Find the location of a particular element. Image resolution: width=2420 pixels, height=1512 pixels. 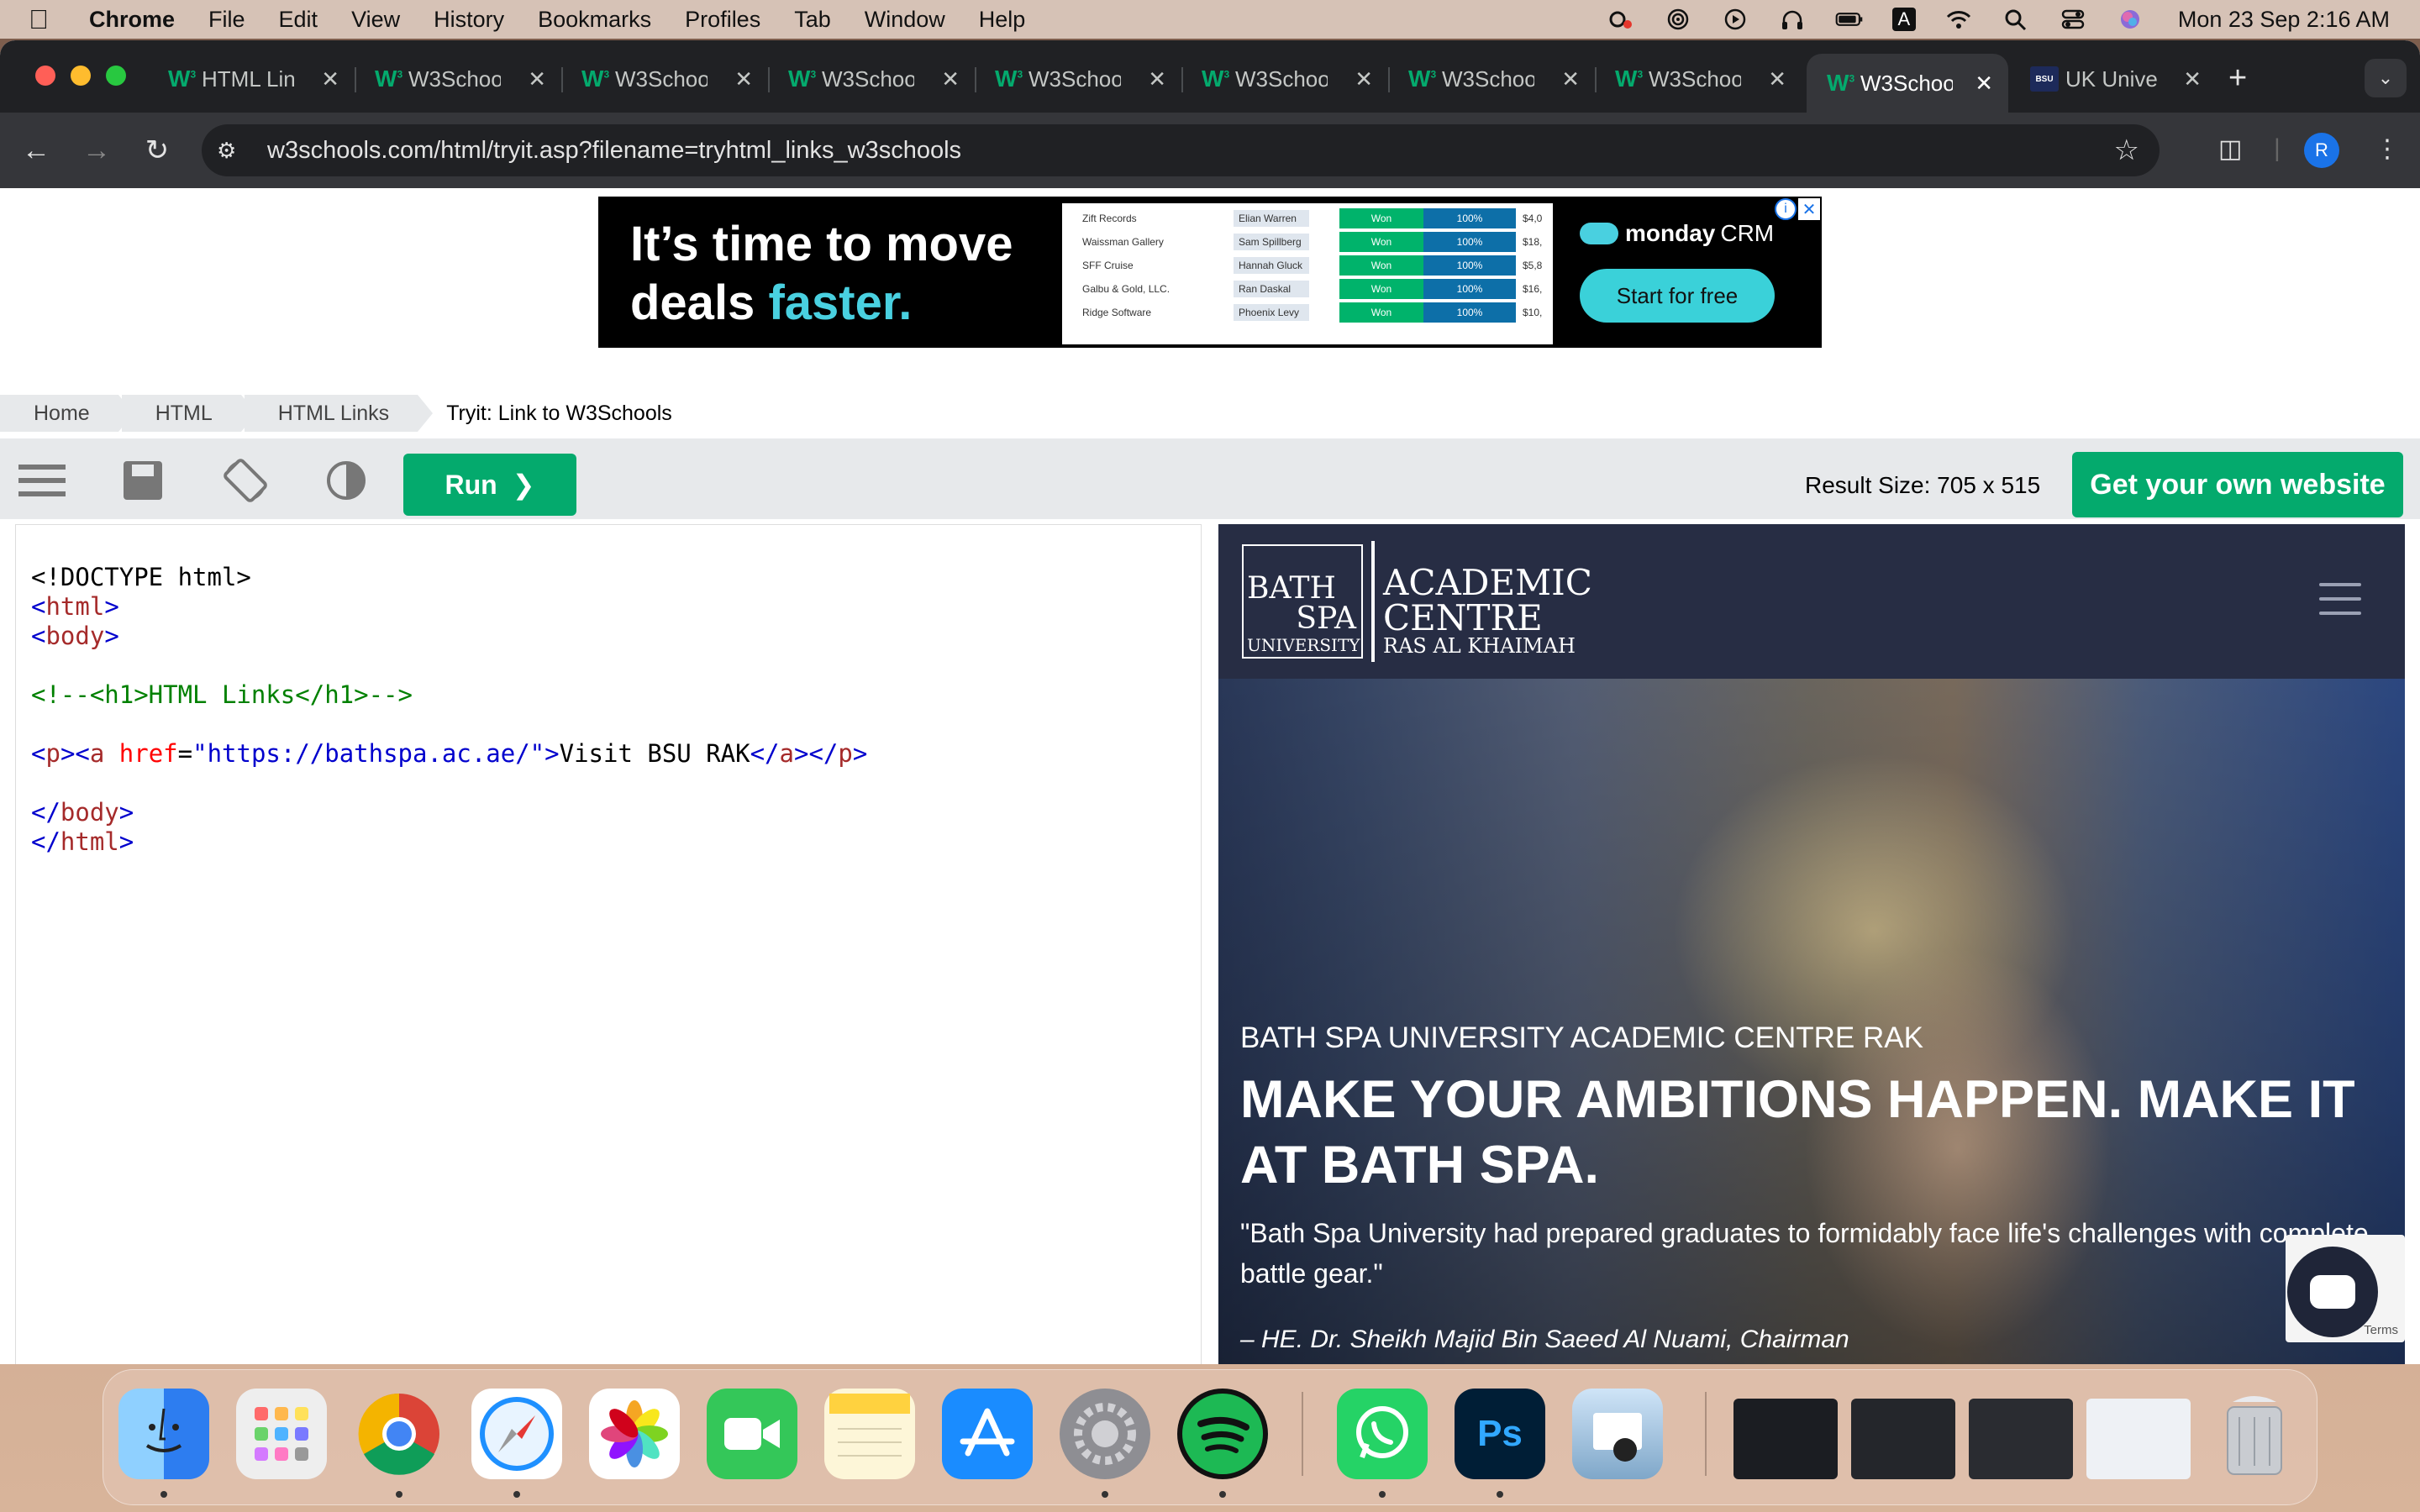

ad-info-icon: i is located at coordinates (1786, 209).